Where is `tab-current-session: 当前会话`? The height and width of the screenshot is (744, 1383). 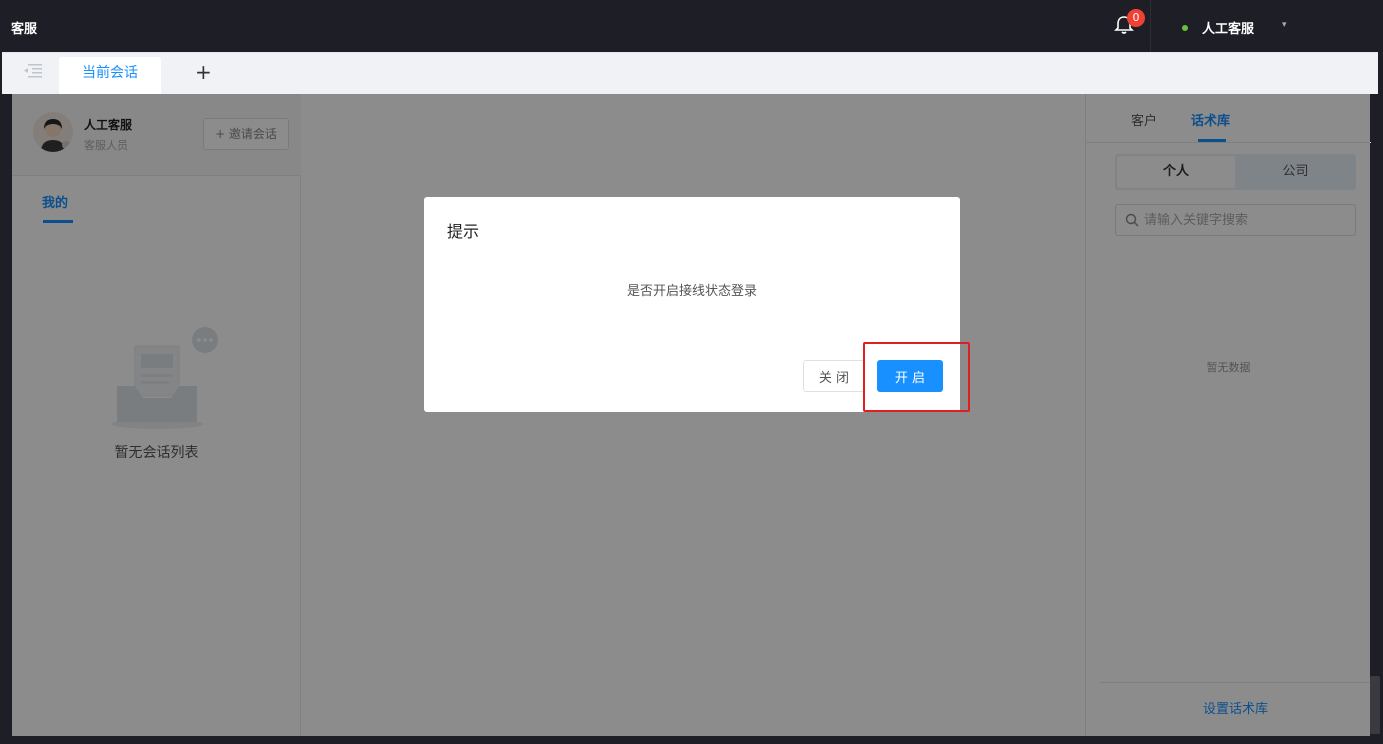 tab-current-session: 当前会话 is located at coordinates (110, 76).